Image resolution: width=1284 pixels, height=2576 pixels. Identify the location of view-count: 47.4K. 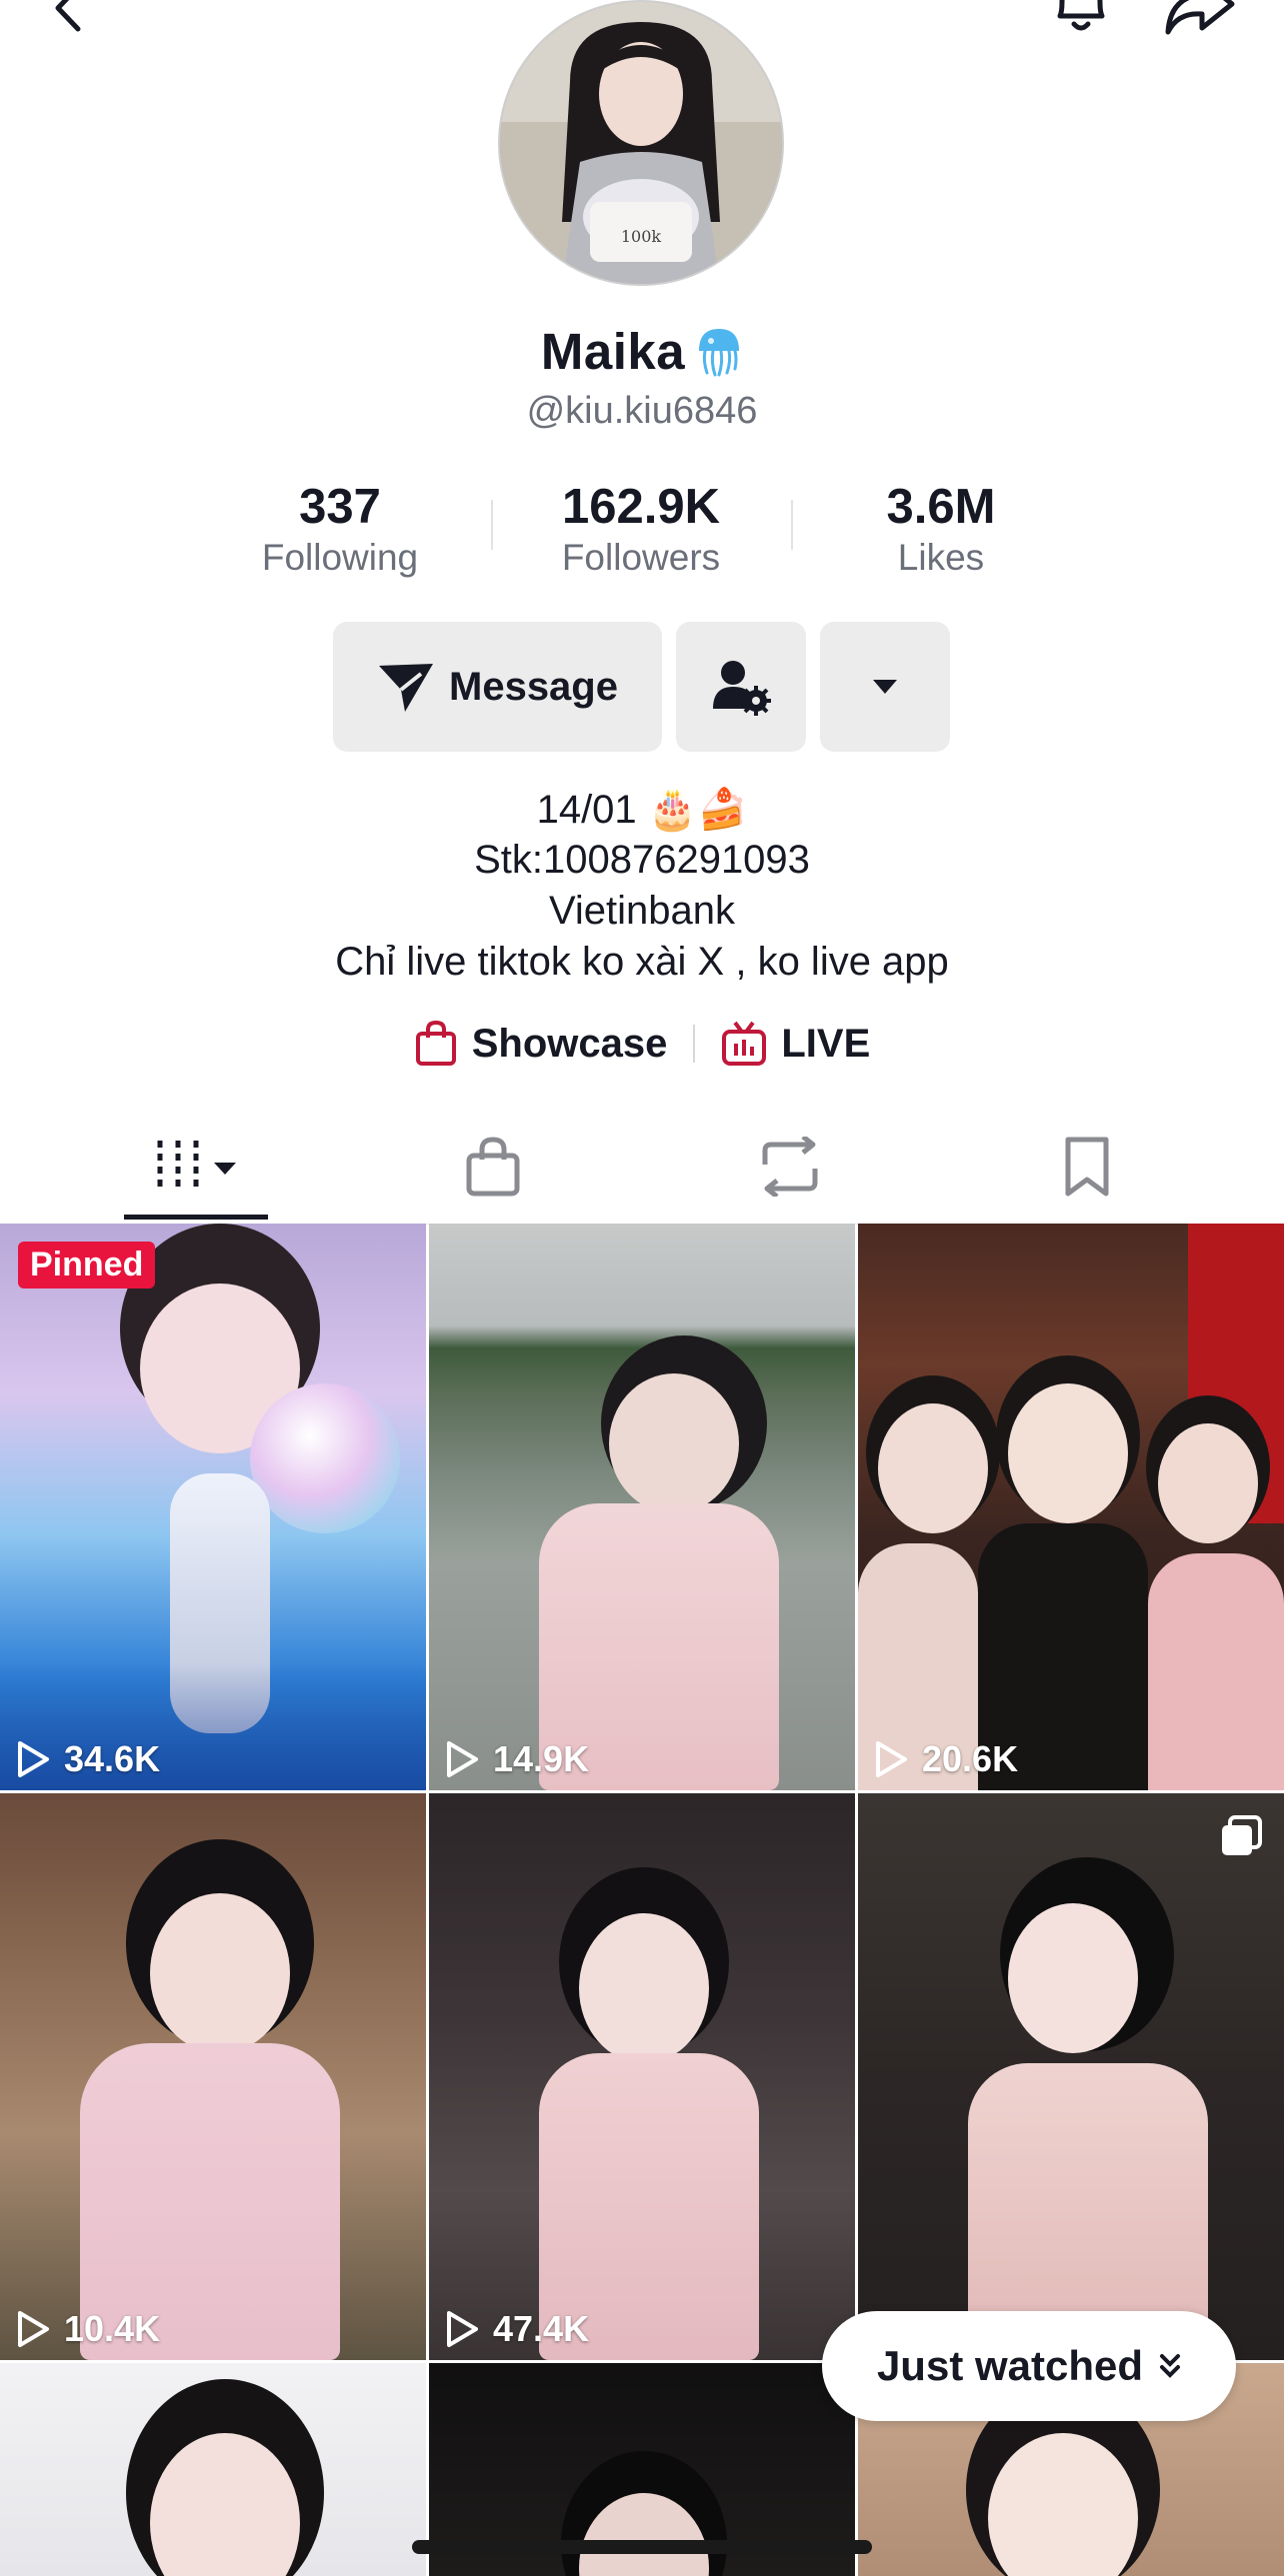
(517, 2329).